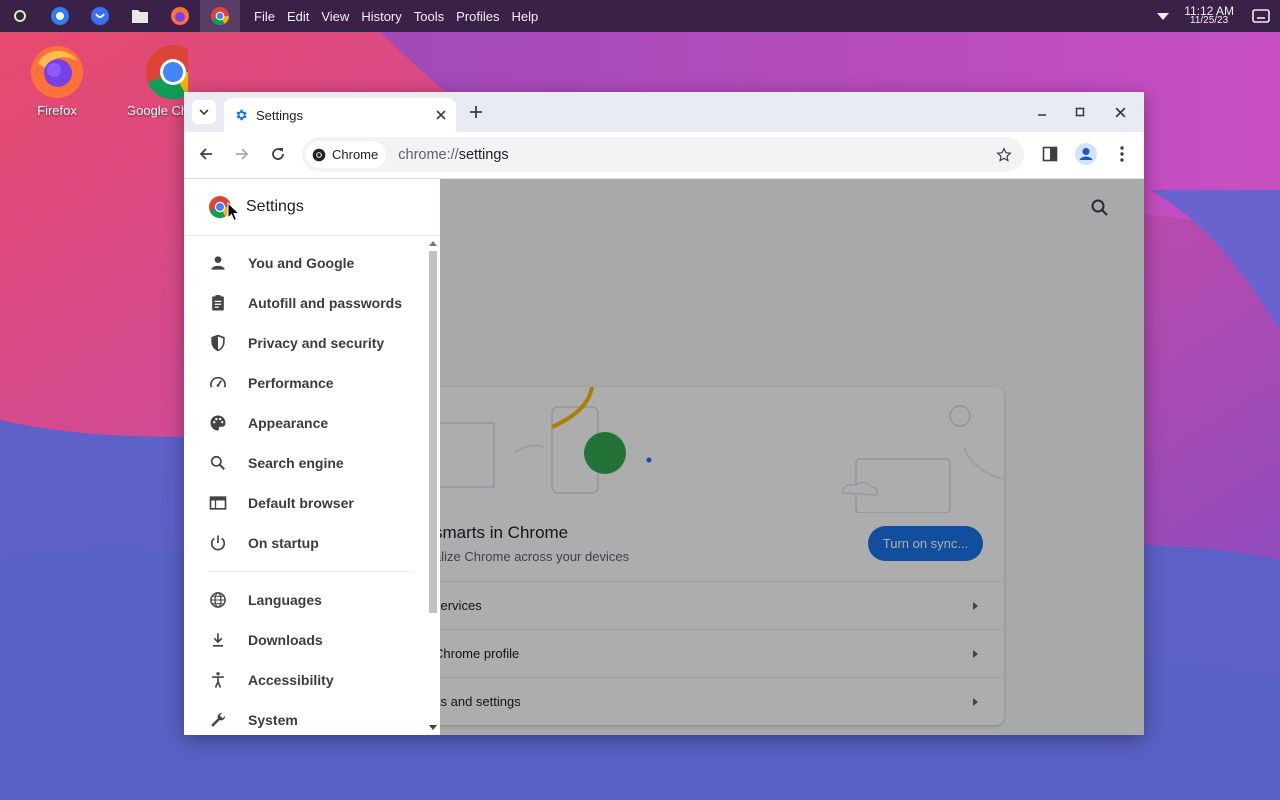  Describe the element at coordinates (319, 154) in the screenshot. I see `chrome-logo-icon` at that location.